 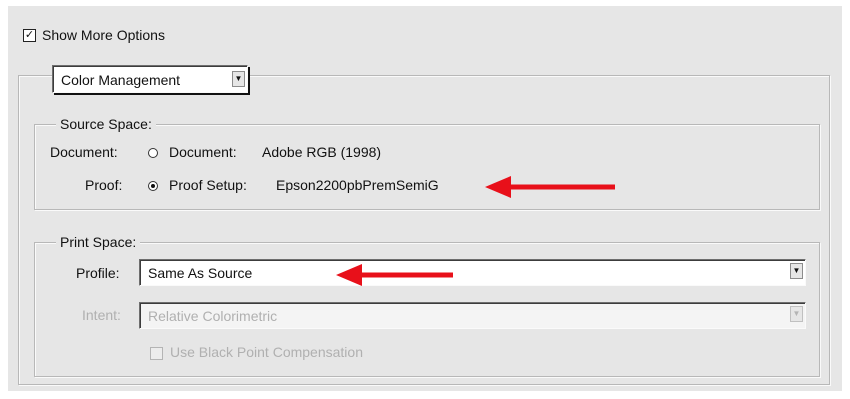 I want to click on black-point-compensation-label: Use Black Point Compensation, so click(x=266, y=352).